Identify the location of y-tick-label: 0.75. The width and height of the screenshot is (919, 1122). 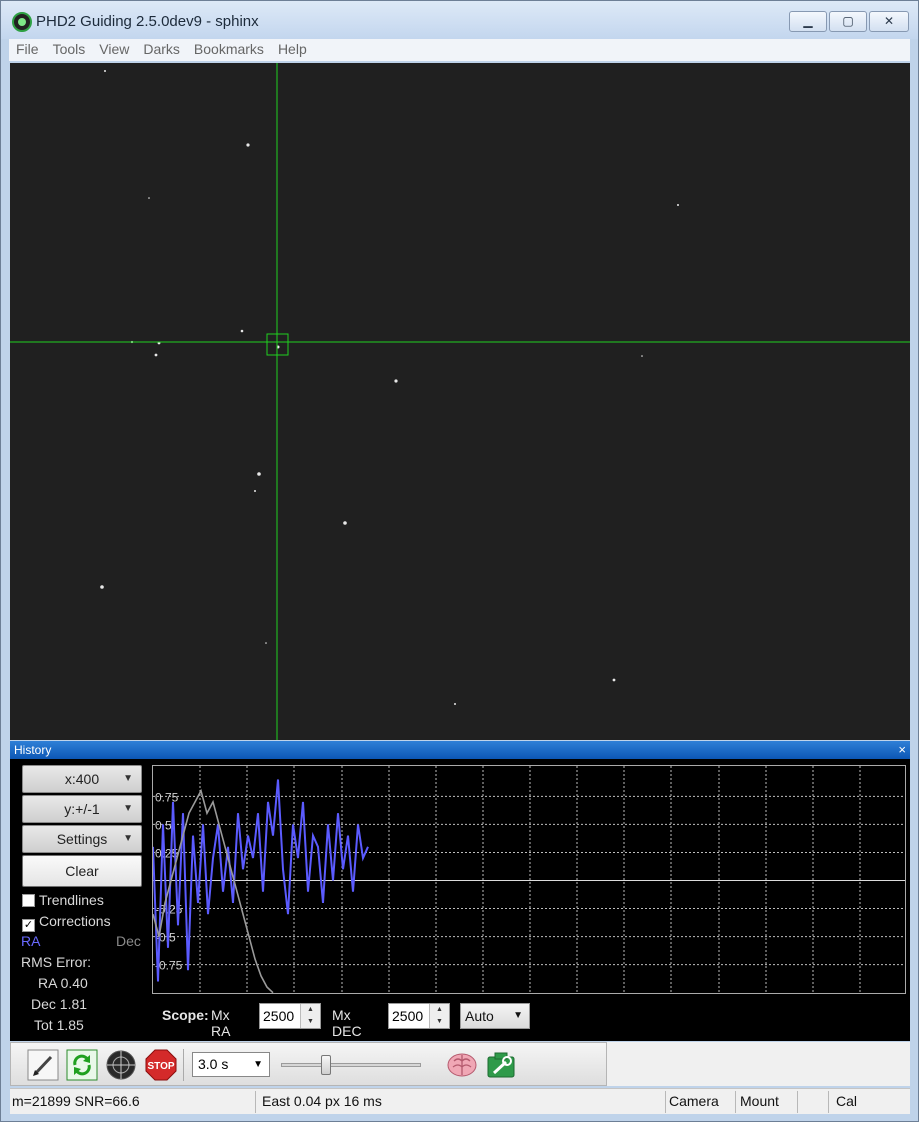
(167, 797).